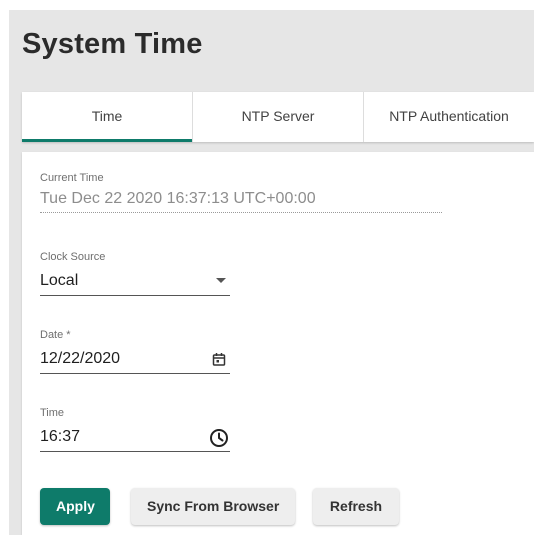  I want to click on tab-ntp-server: NTP Server, so click(278, 117).